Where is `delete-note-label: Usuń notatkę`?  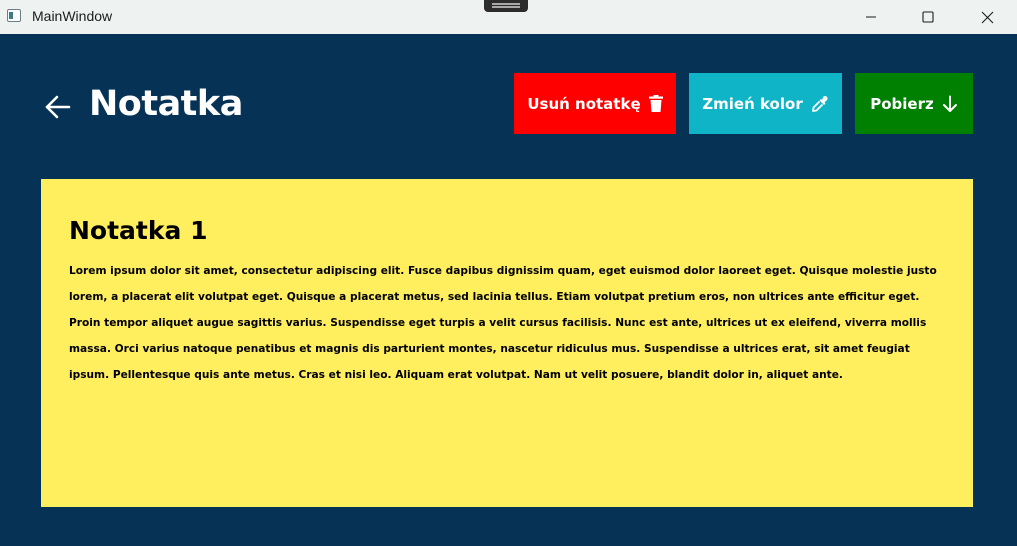 delete-note-label: Usuń notatkę is located at coordinates (584, 103).